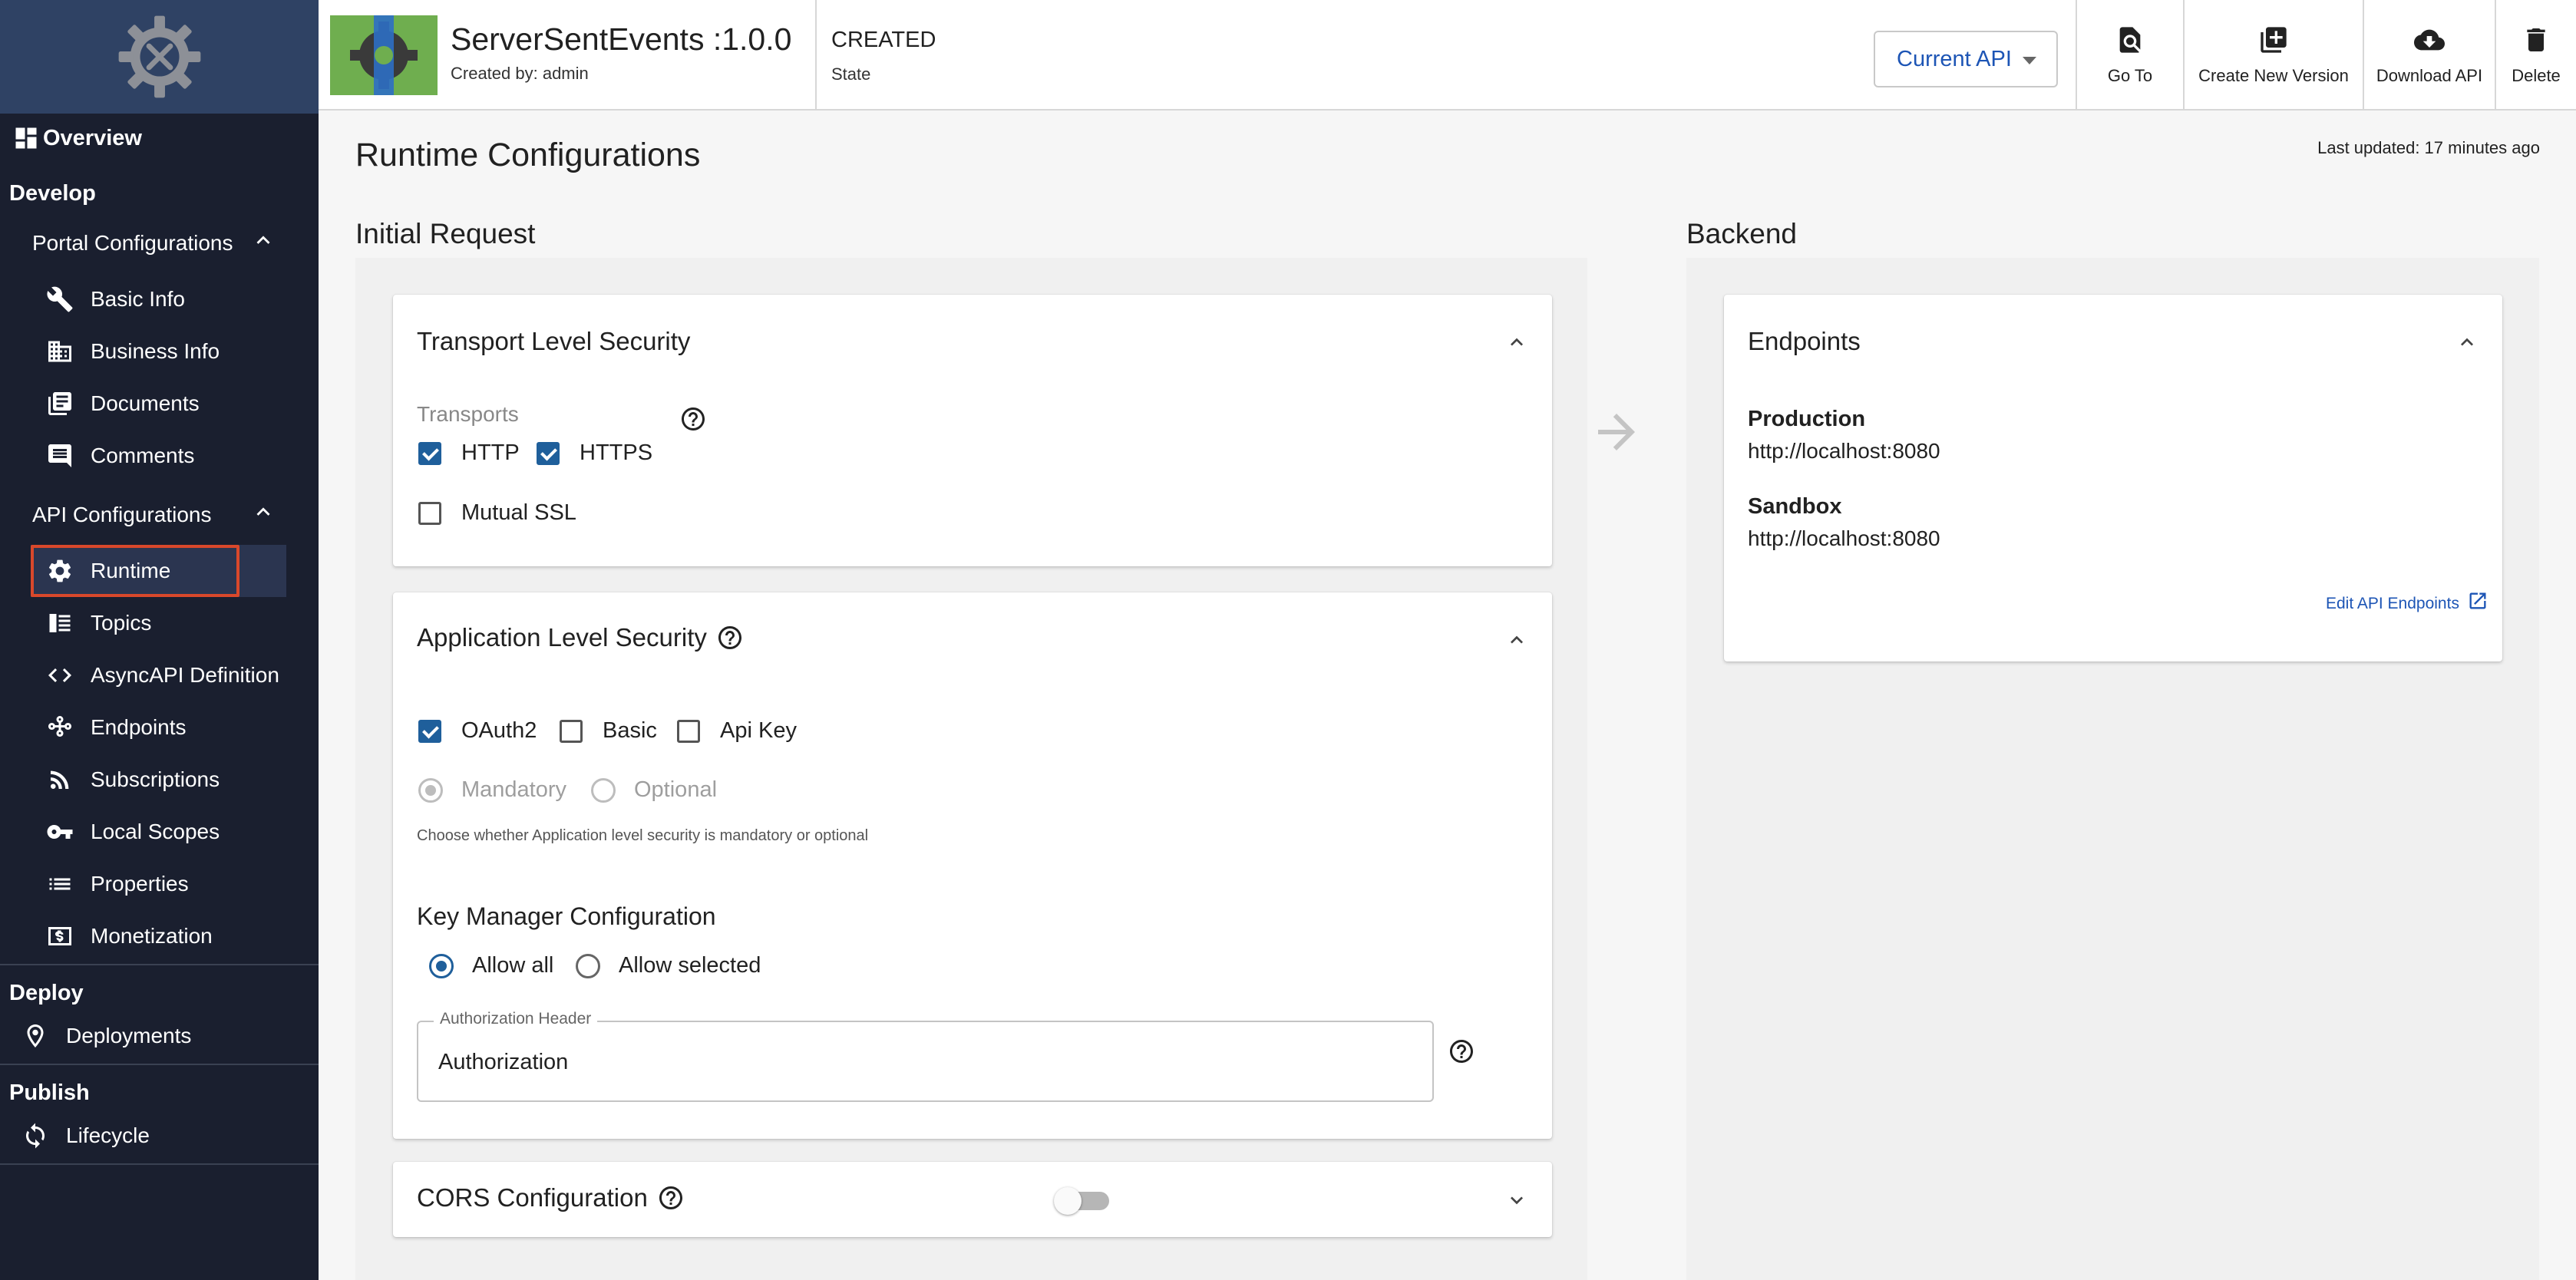 This screenshot has width=2576, height=1280. What do you see at coordinates (98, 623) in the screenshot?
I see `sidebar-item-topics: Topics` at bounding box center [98, 623].